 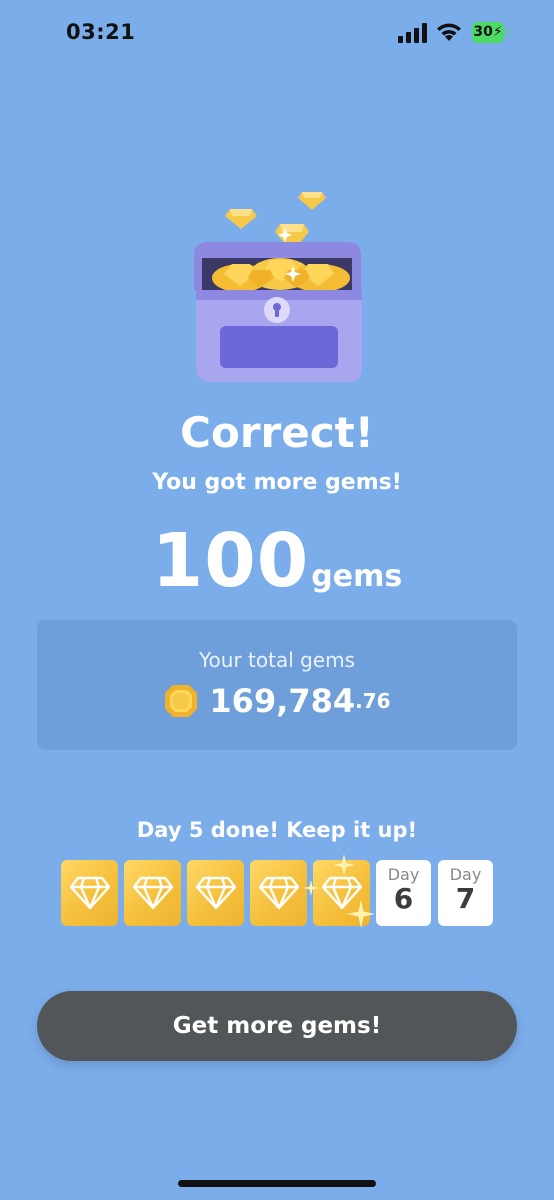 What do you see at coordinates (181, 701) in the screenshot?
I see `gem-icon` at bounding box center [181, 701].